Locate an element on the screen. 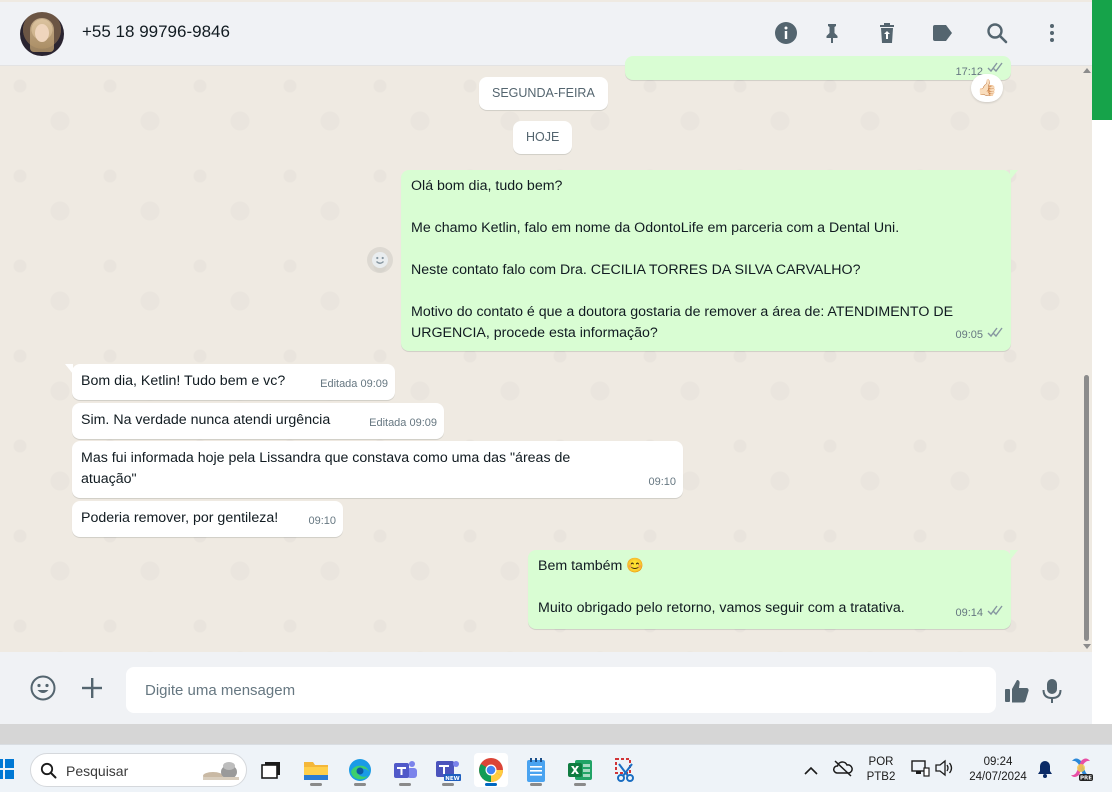 Image resolution: width=1112 pixels, height=792 pixels. reaction-picker-button is located at coordinates (380, 260).